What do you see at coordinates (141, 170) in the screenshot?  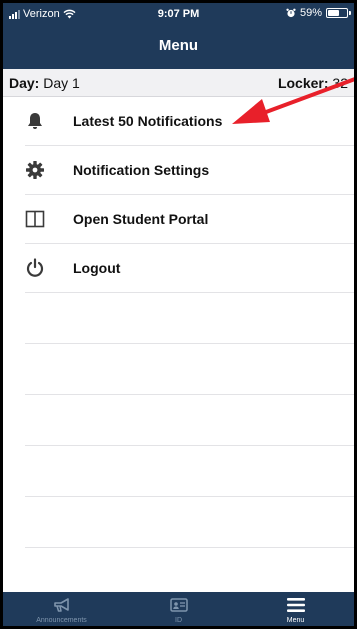 I see `menu-item-label: Notification Settings` at bounding box center [141, 170].